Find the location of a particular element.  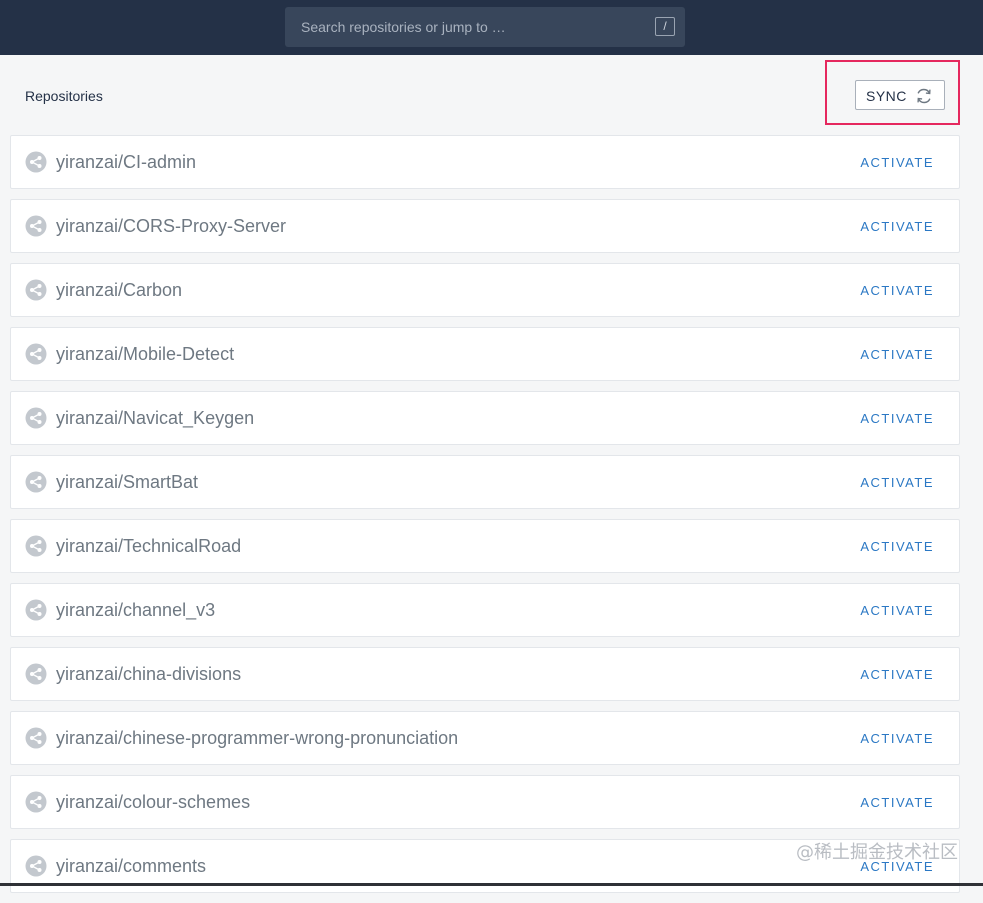

repository-name: yiranzai/Carbon is located at coordinates (119, 290).